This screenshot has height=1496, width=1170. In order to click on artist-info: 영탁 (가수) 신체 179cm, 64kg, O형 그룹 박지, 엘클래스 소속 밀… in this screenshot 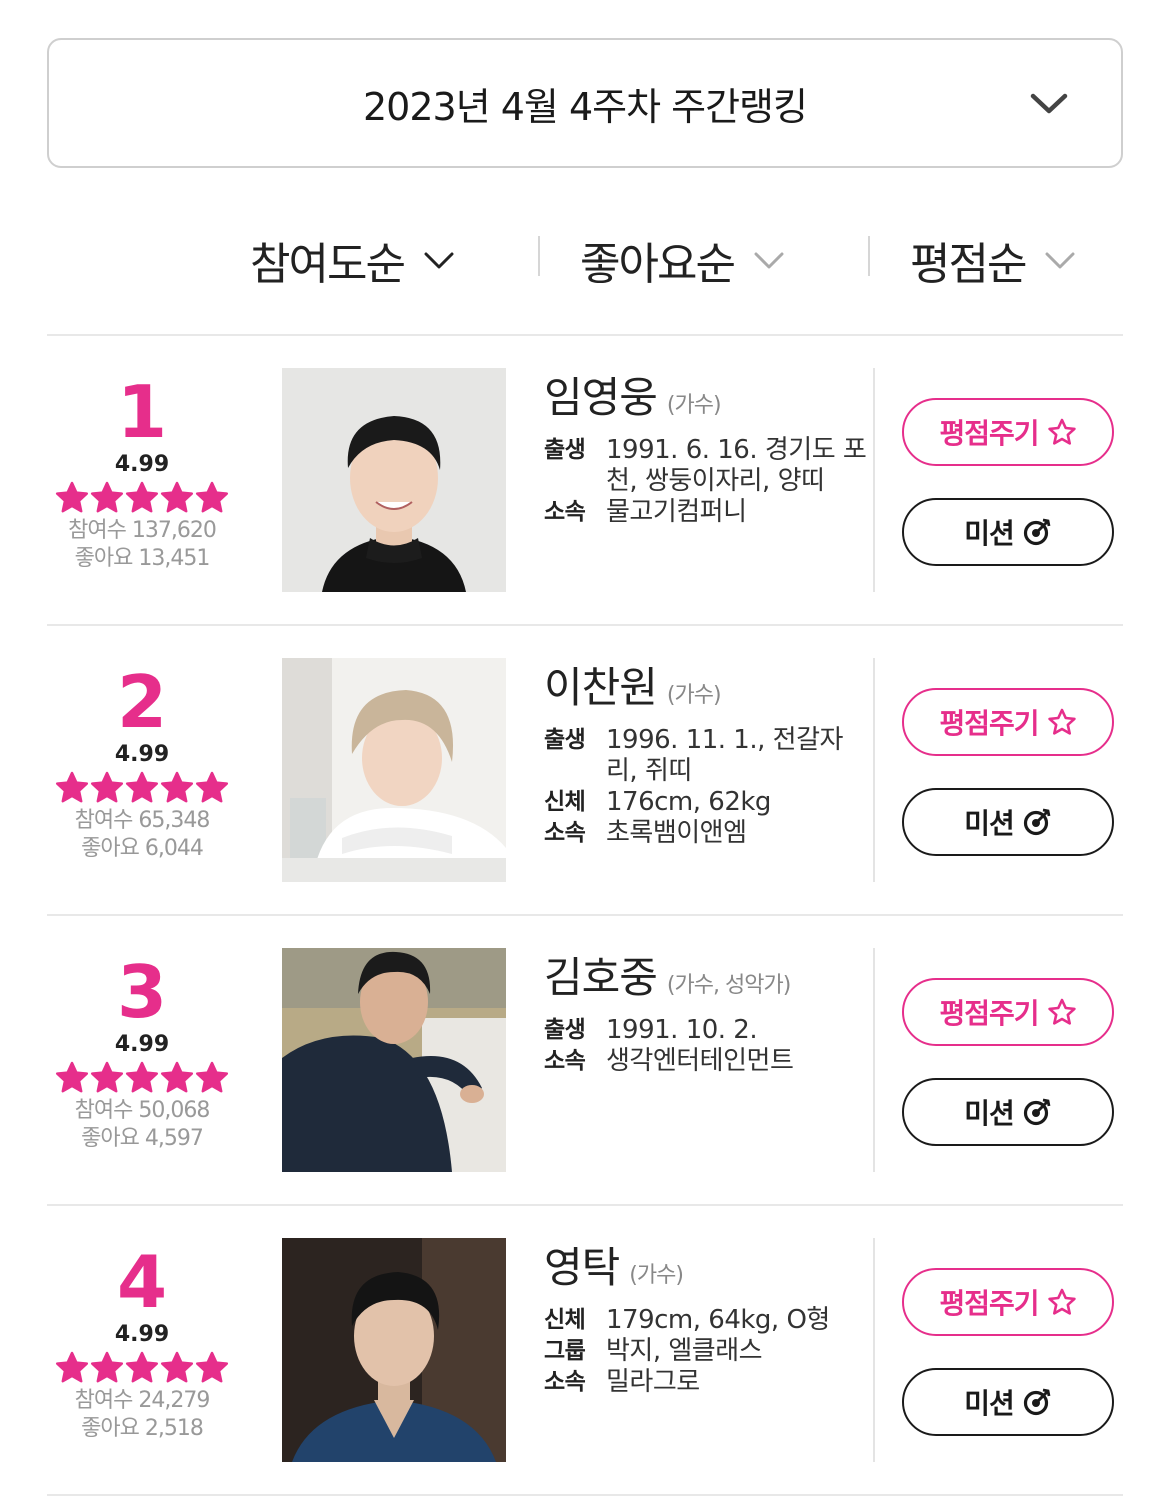, I will do `click(709, 1316)`.